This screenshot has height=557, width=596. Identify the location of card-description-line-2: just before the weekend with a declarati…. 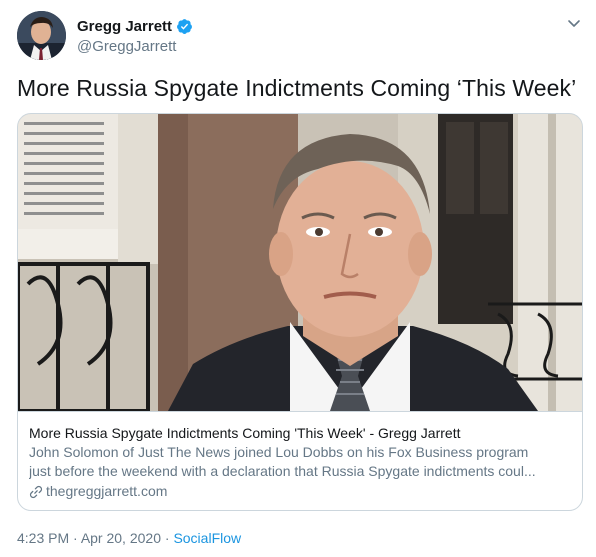
(282, 471).